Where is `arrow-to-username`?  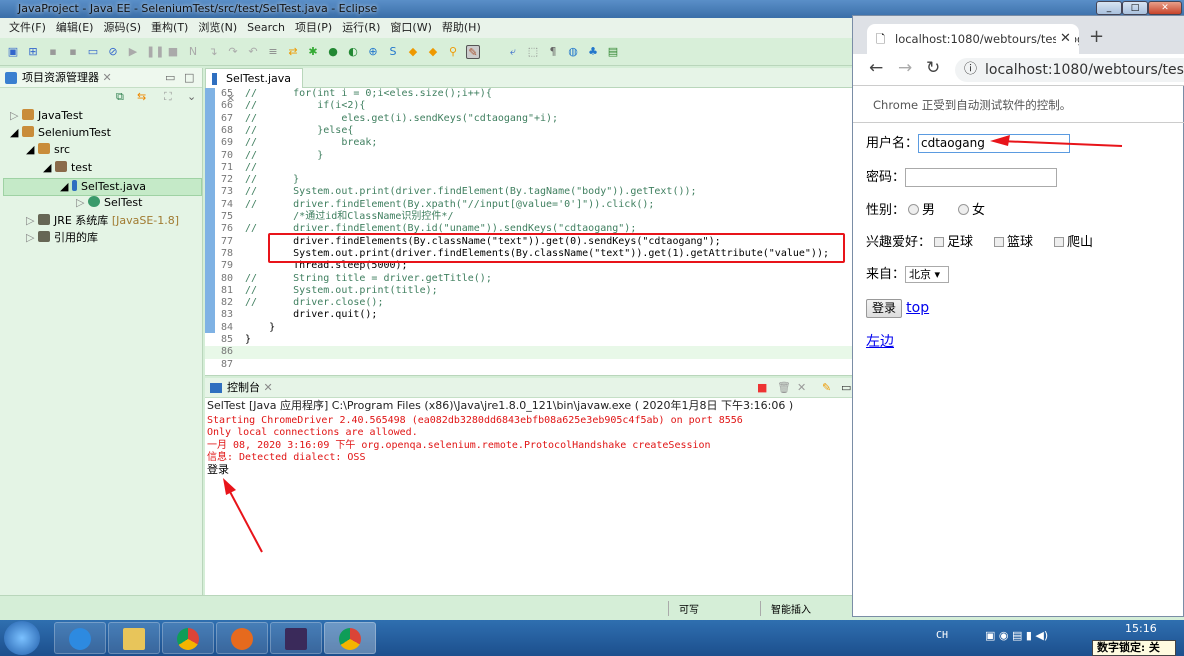
arrow-to-username is located at coordinates (1056, 141).